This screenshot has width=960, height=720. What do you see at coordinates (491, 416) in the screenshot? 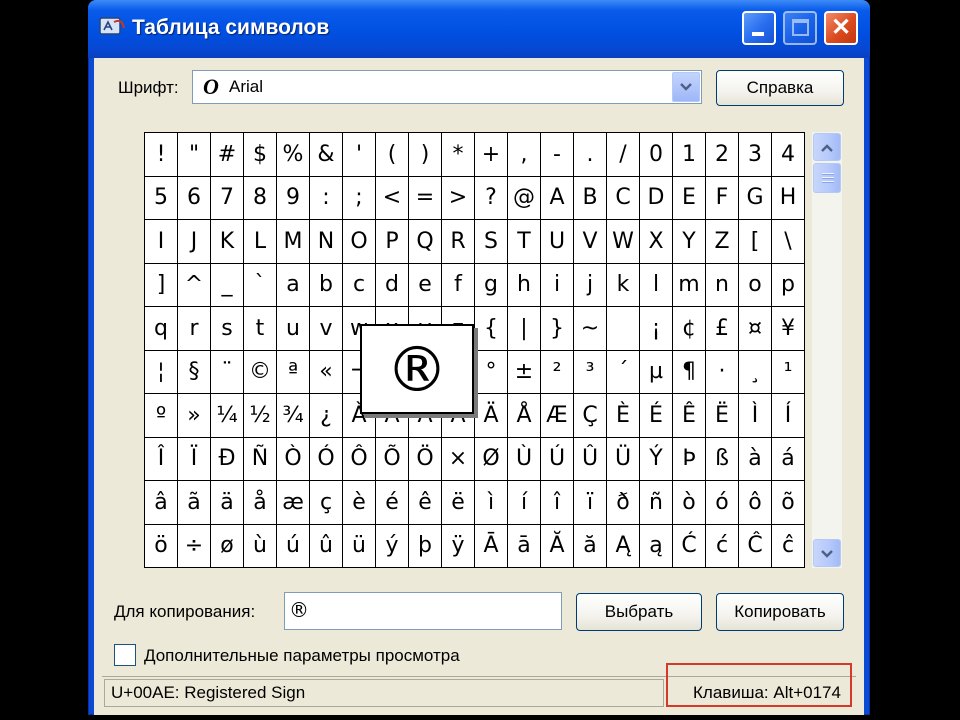
I see `character-cell: Ä` at bounding box center [491, 416].